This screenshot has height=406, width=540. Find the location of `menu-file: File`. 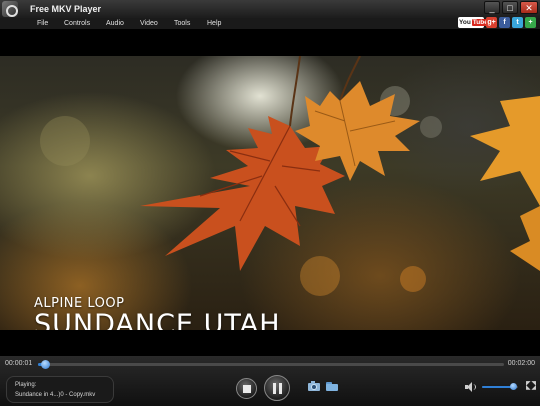

menu-file: File is located at coordinates (42, 23).